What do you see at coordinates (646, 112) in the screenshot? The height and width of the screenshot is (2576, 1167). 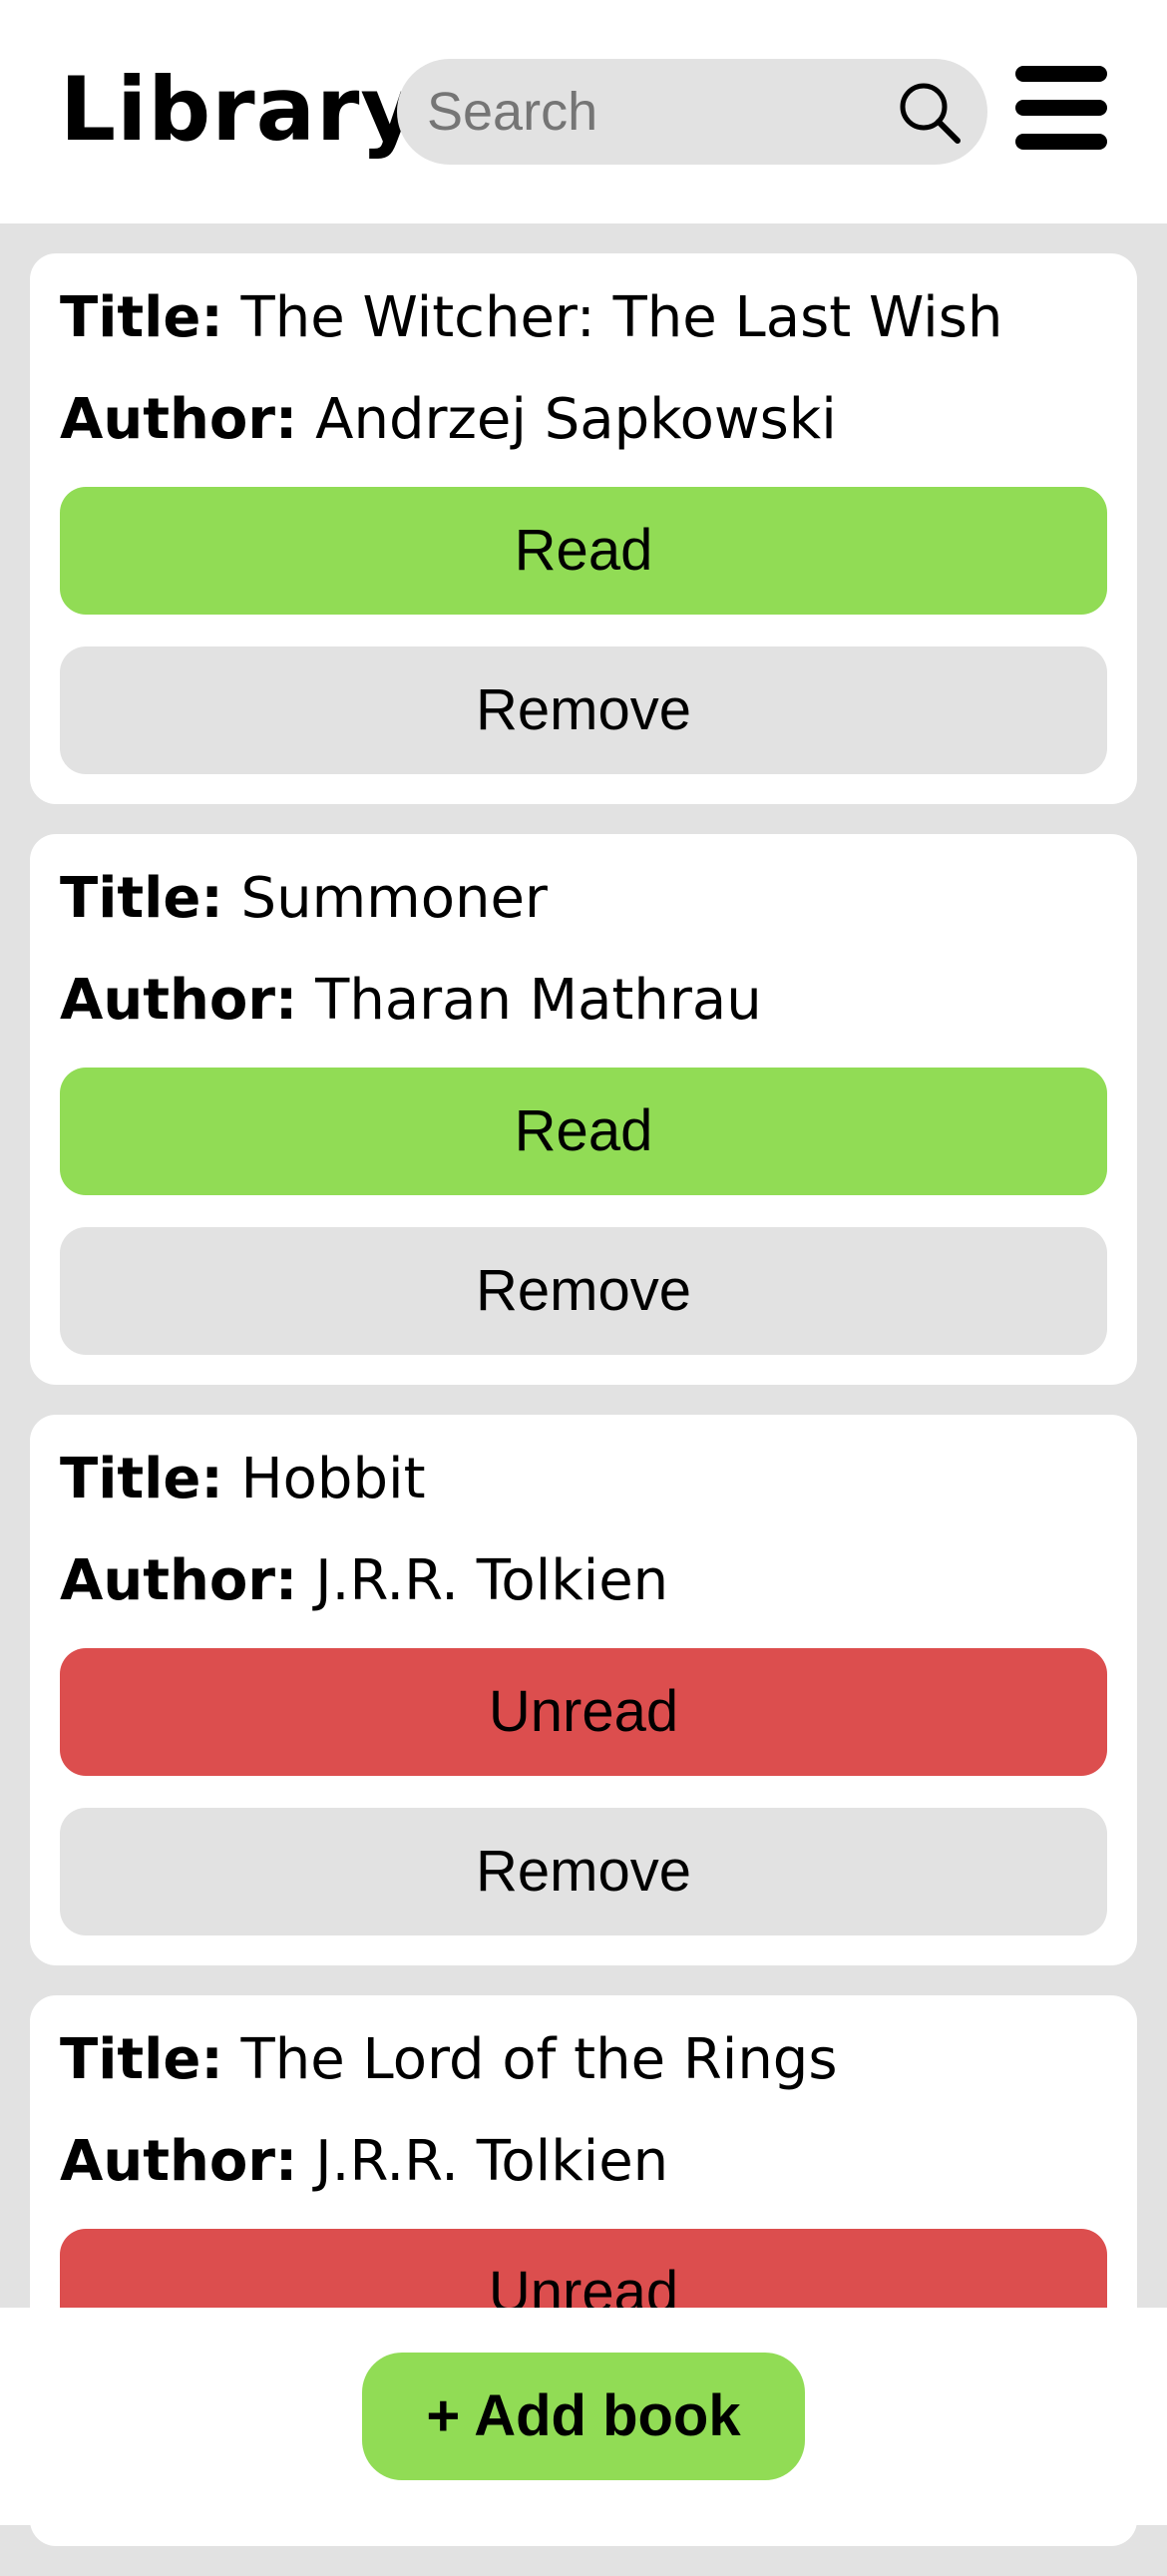 I see `search-input` at bounding box center [646, 112].